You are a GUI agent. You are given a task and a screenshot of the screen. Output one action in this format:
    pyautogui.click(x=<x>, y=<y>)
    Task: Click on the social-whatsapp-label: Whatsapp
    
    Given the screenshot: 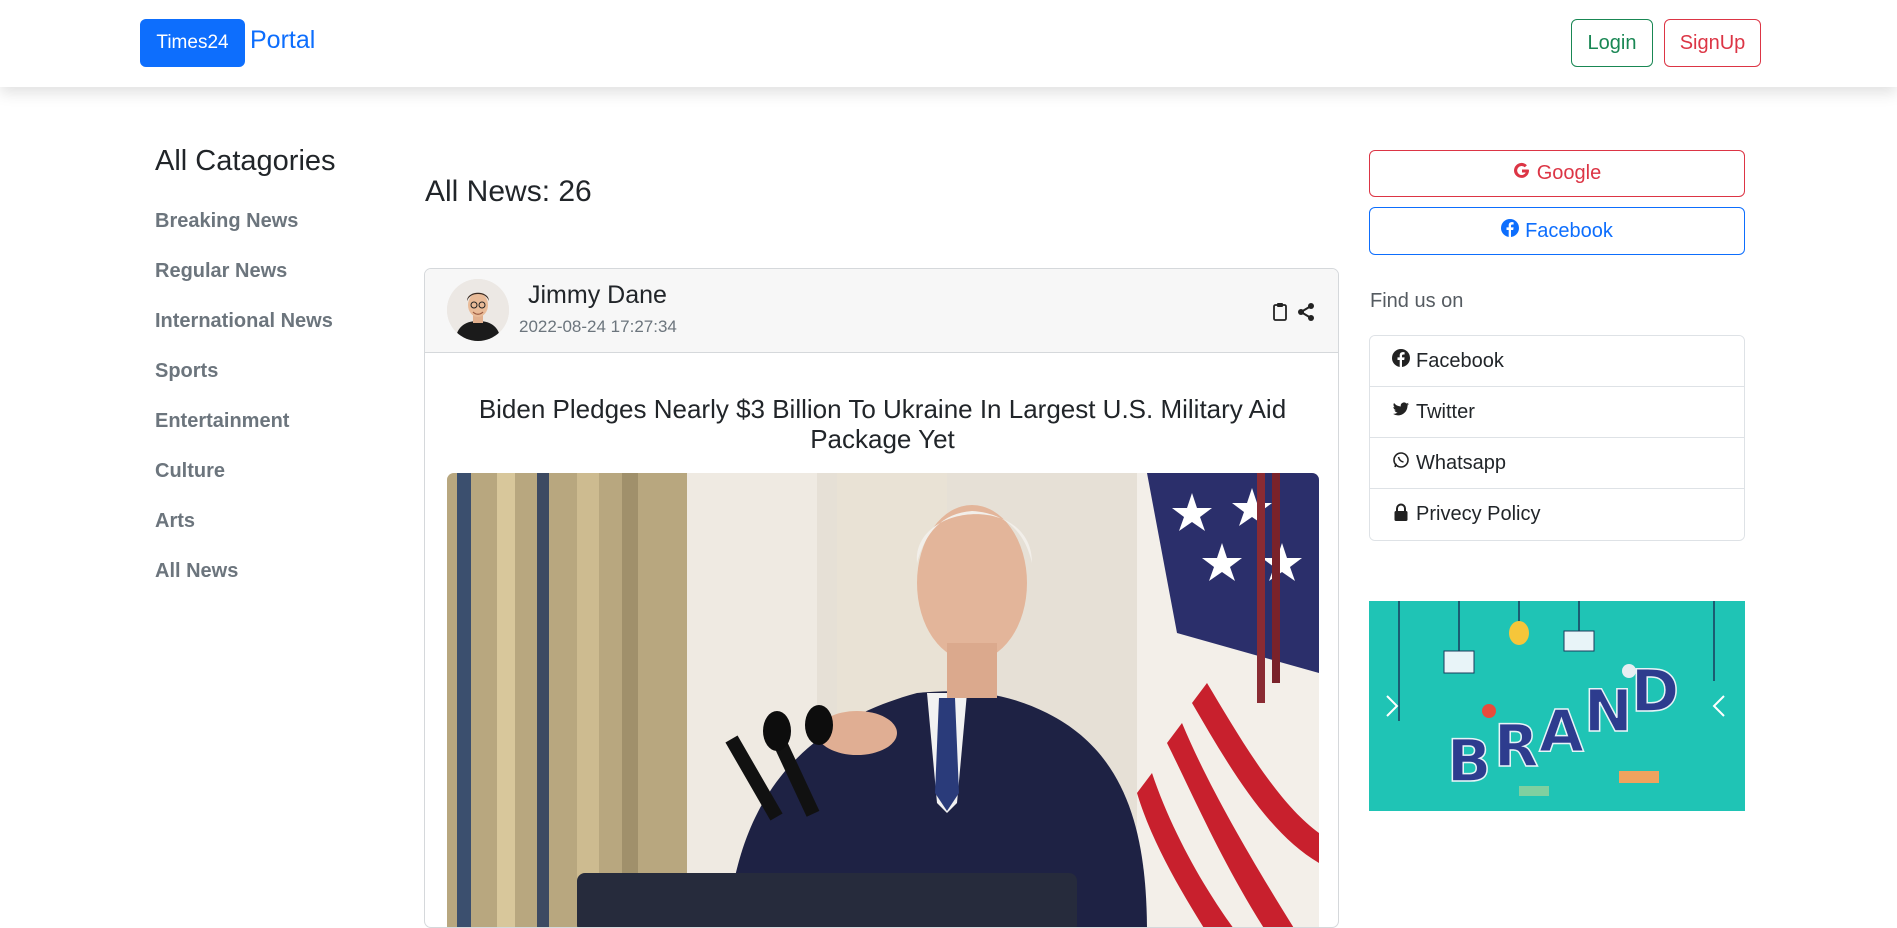 What is the action you would take?
    pyautogui.click(x=1461, y=462)
    